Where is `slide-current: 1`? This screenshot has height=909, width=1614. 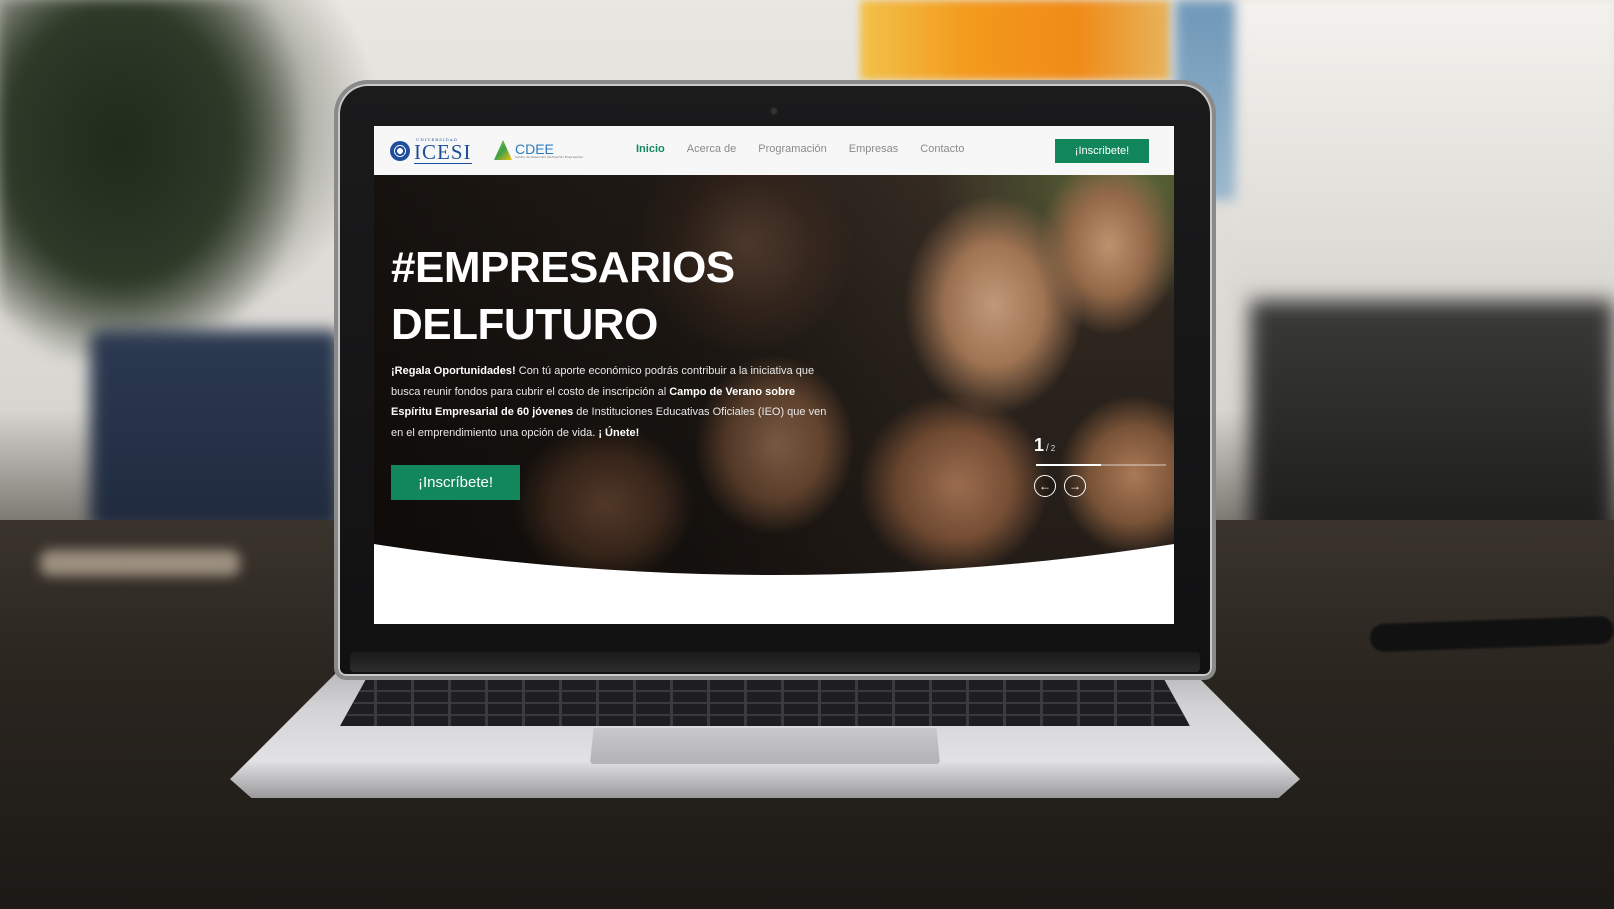 slide-current: 1 is located at coordinates (1039, 445).